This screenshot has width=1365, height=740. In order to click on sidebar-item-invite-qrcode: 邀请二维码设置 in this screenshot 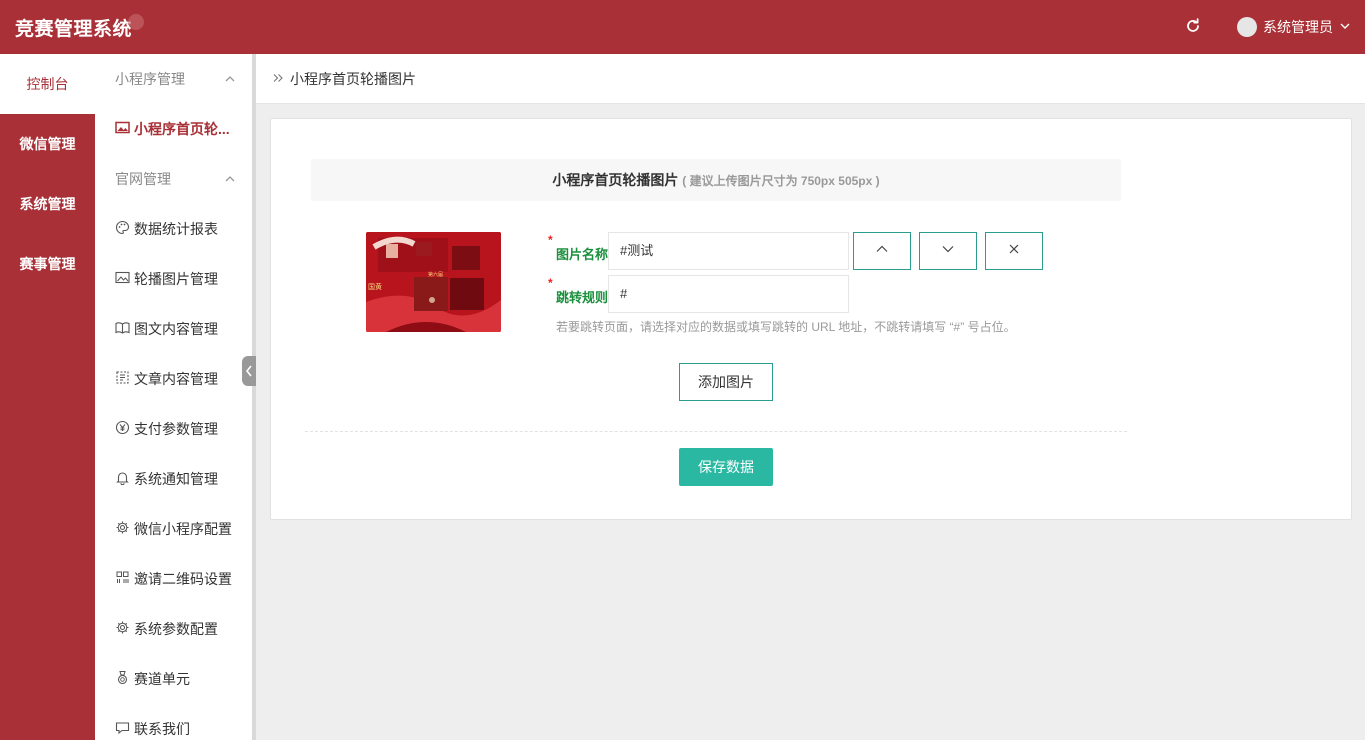, I will do `click(173, 579)`.